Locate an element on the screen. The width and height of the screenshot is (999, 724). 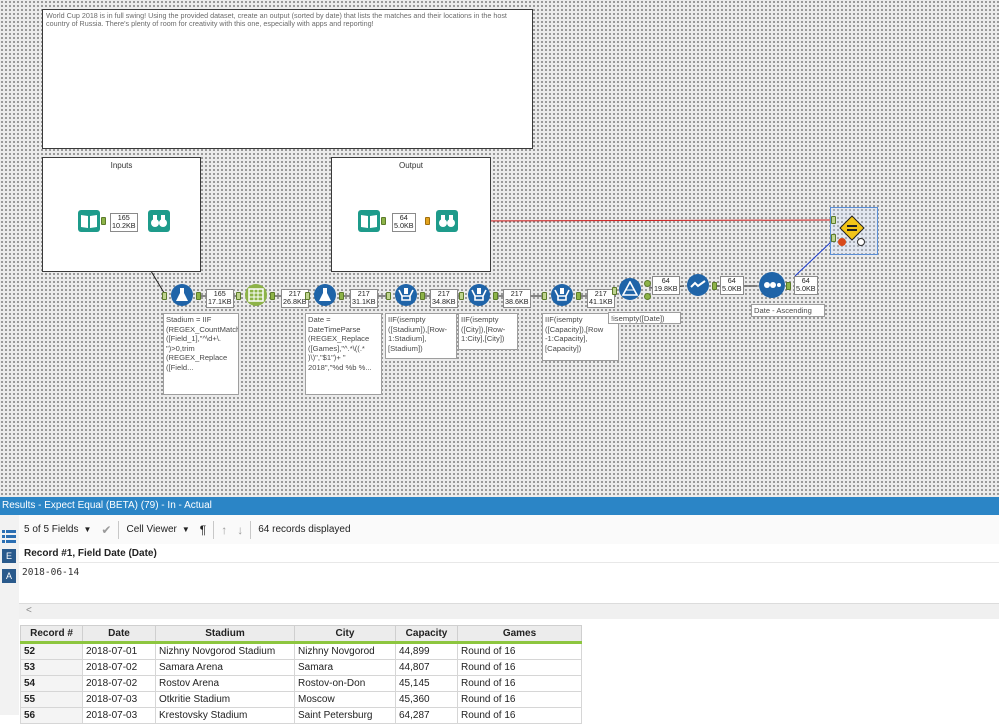
column-header: City is located at coordinates (345, 634).